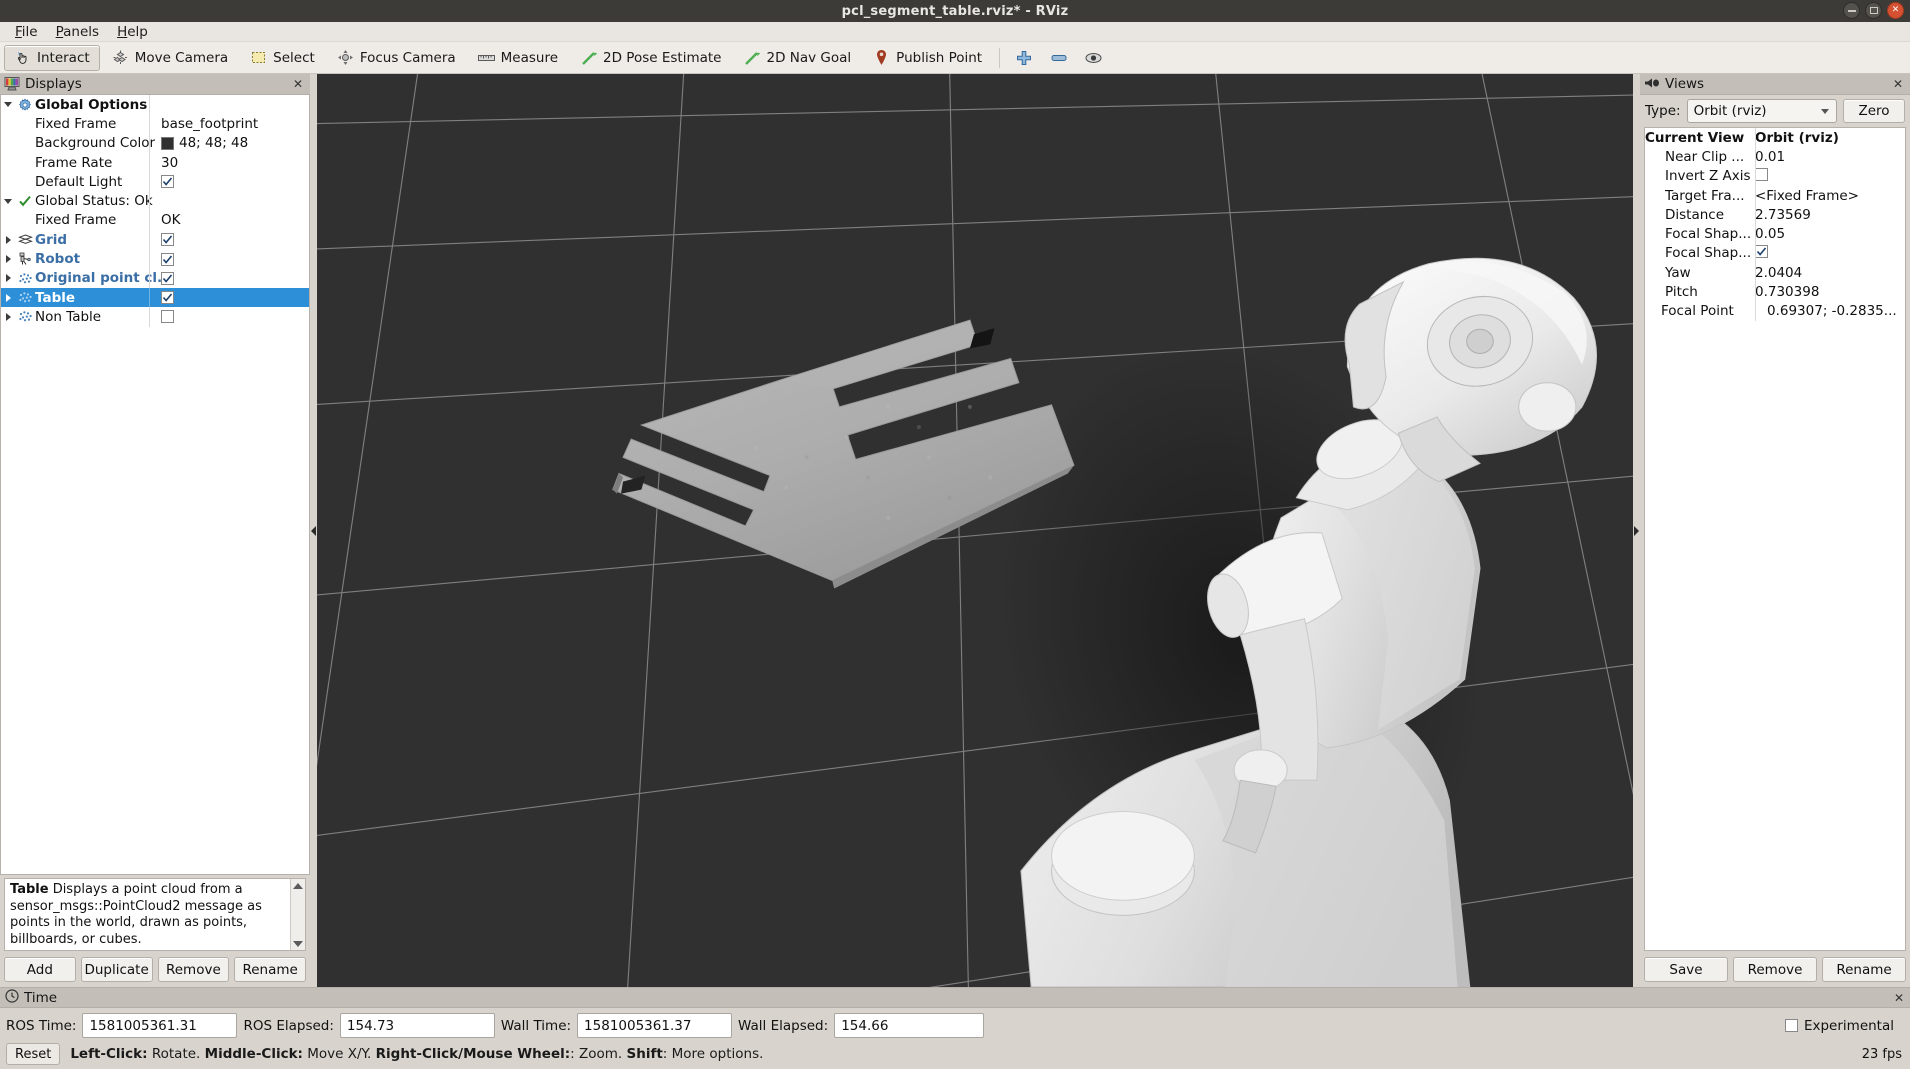 Image resolution: width=1910 pixels, height=1069 pixels. I want to click on tree-row-default-light: Default Light, so click(155, 182).